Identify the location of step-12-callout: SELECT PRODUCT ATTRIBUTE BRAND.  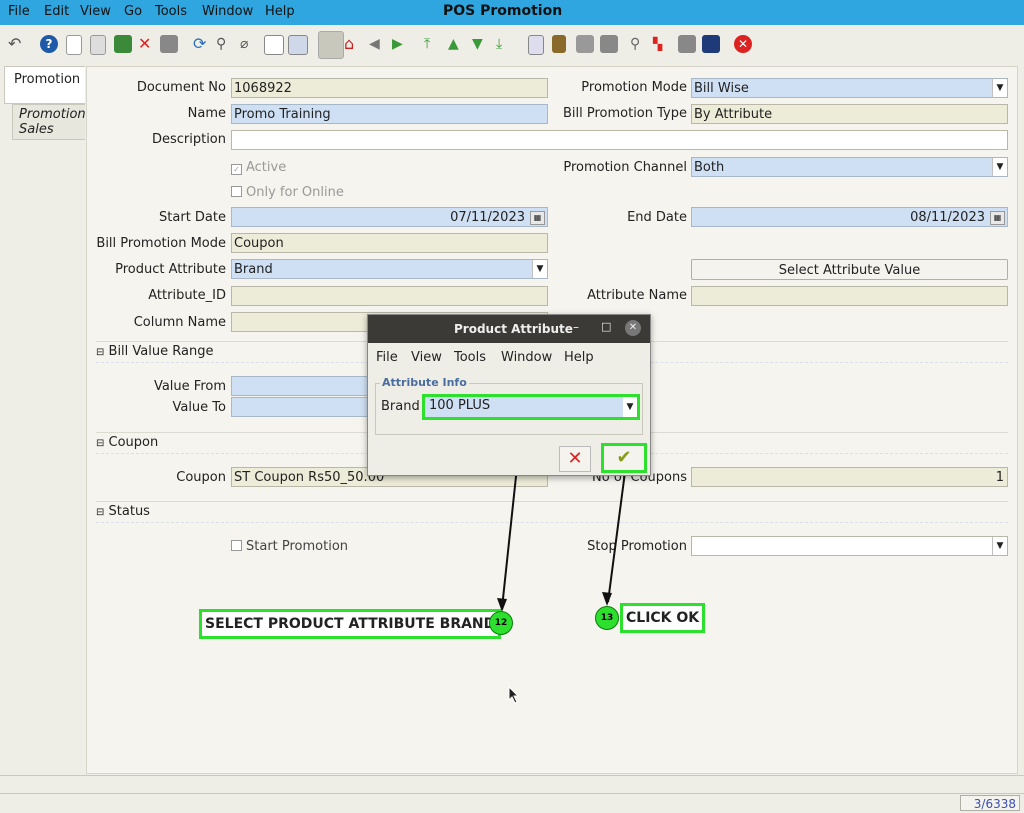
(350, 624).